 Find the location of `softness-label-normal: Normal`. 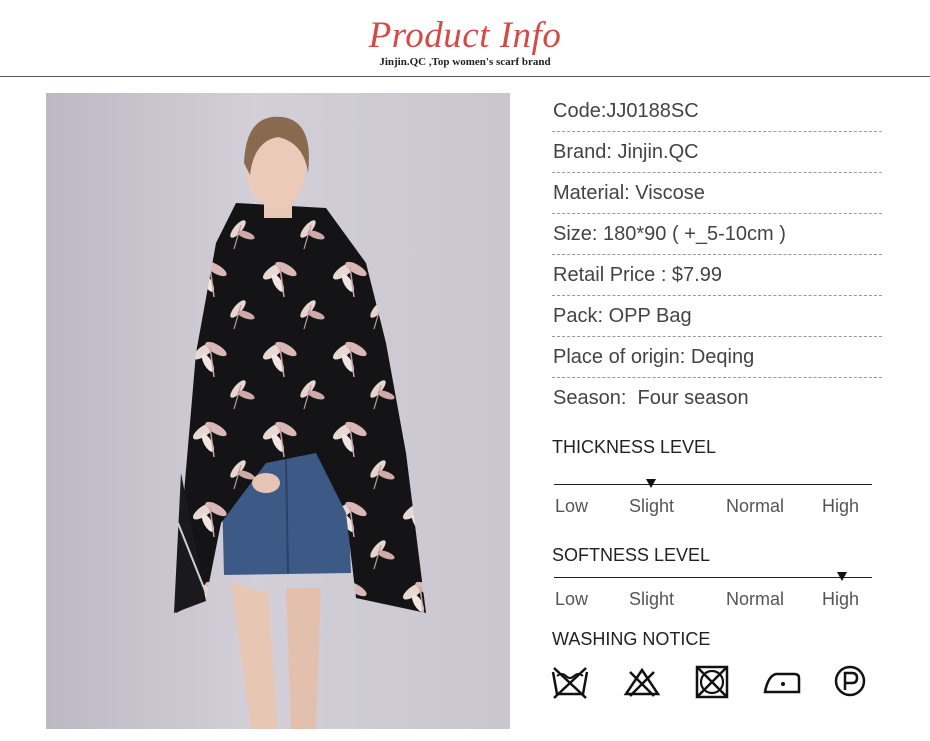

softness-label-normal: Normal is located at coordinates (755, 599).